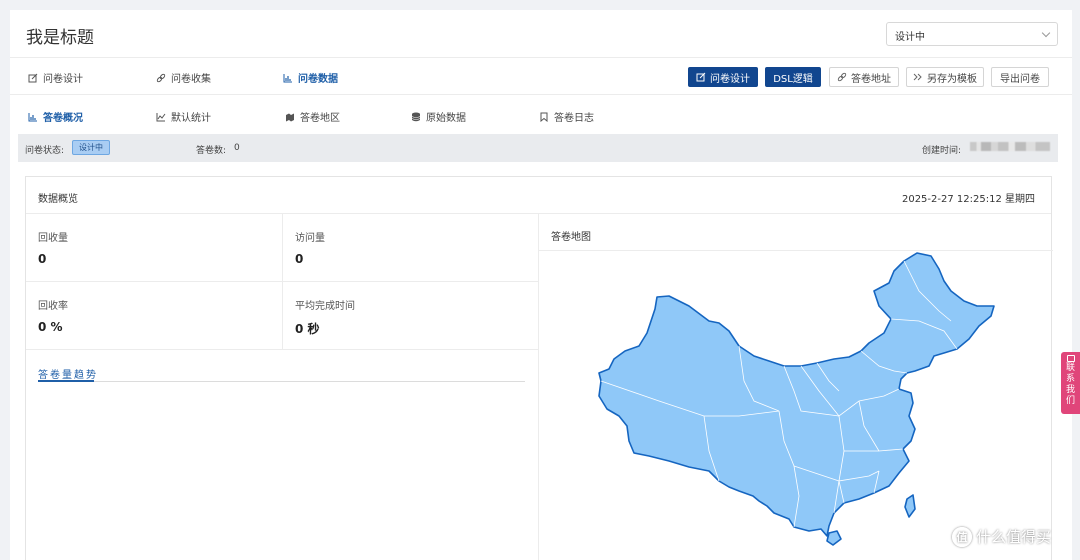 This screenshot has height=560, width=1080. I want to click on watermark-logo-icon: 值, so click(962, 536).